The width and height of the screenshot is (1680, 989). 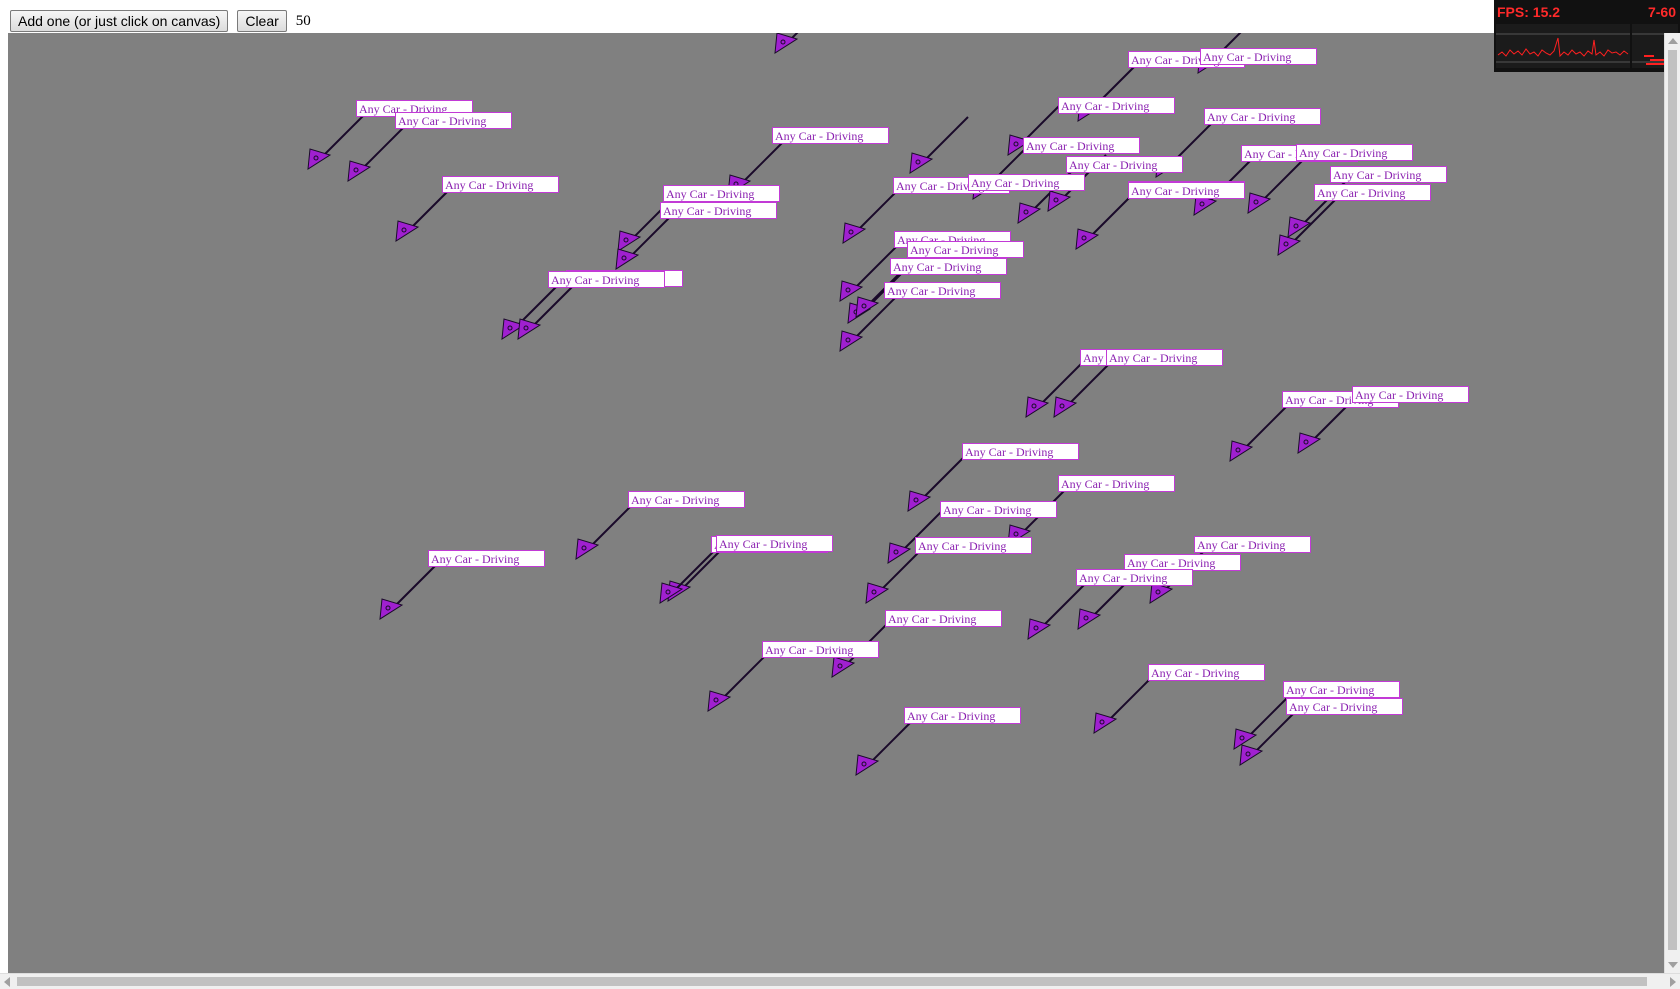 What do you see at coordinates (1587, 46) in the screenshot?
I see `fps-graph` at bounding box center [1587, 46].